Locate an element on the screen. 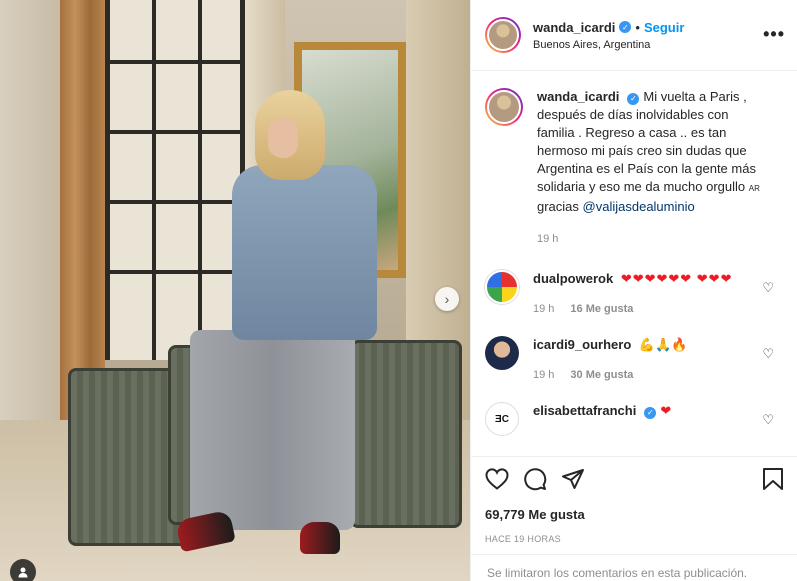  person-shoe-right is located at coordinates (320, 538).